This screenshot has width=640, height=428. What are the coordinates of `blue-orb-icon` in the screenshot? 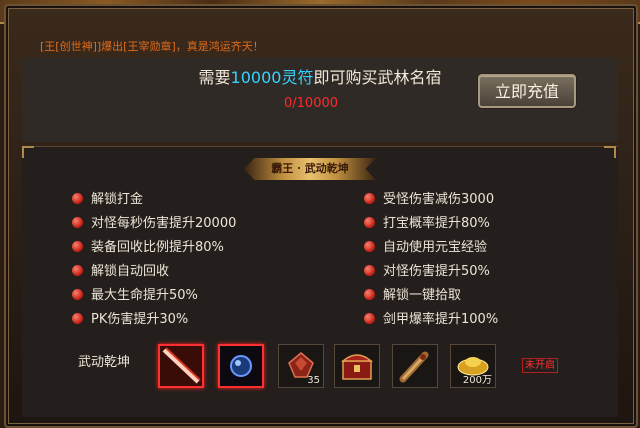 It's located at (241, 366).